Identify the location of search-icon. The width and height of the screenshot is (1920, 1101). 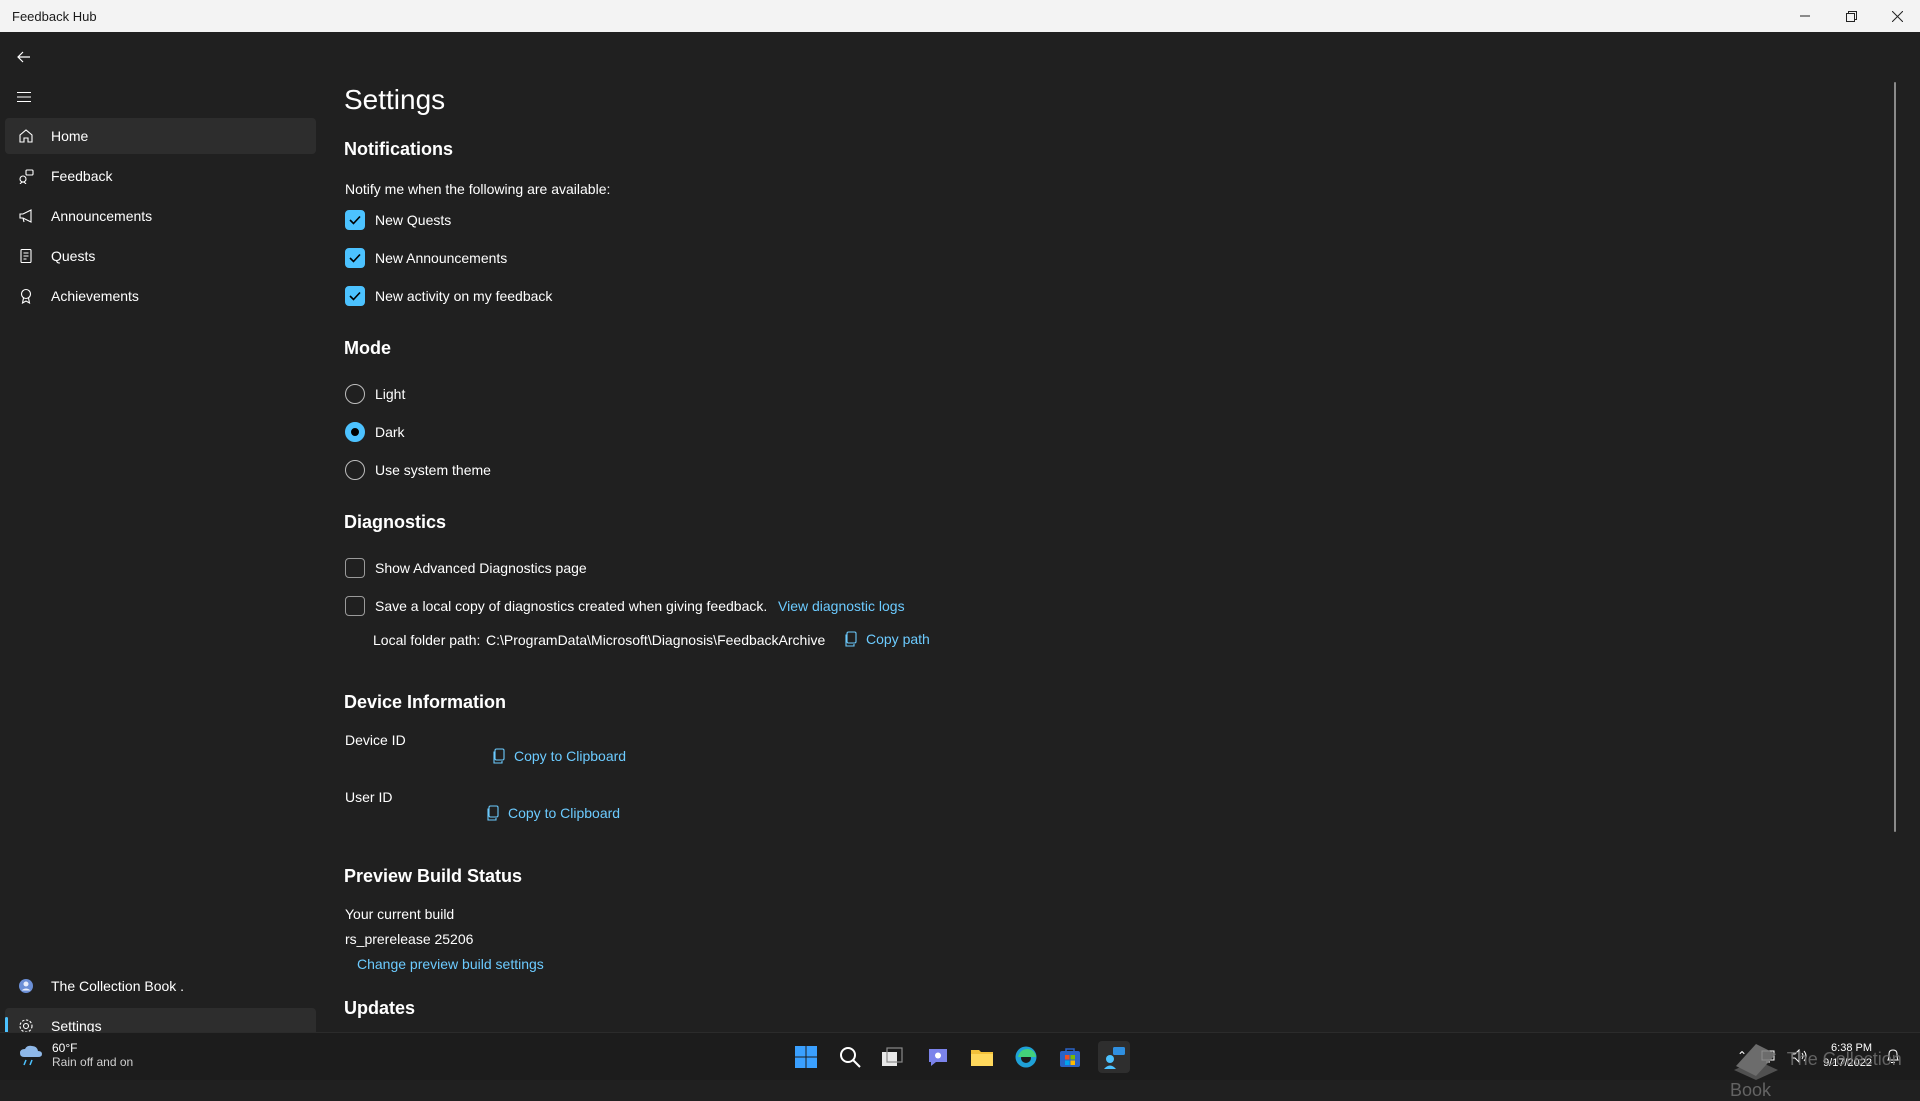
(850, 1057).